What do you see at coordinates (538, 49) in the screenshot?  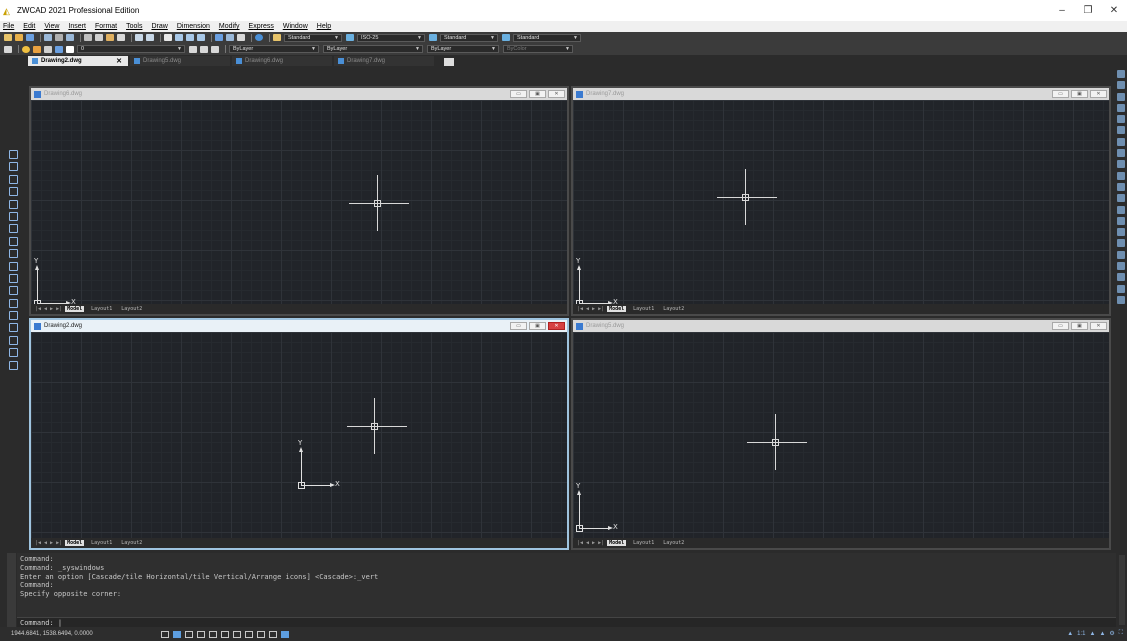 I see `plotstyle-select: ByColor ▼` at bounding box center [538, 49].